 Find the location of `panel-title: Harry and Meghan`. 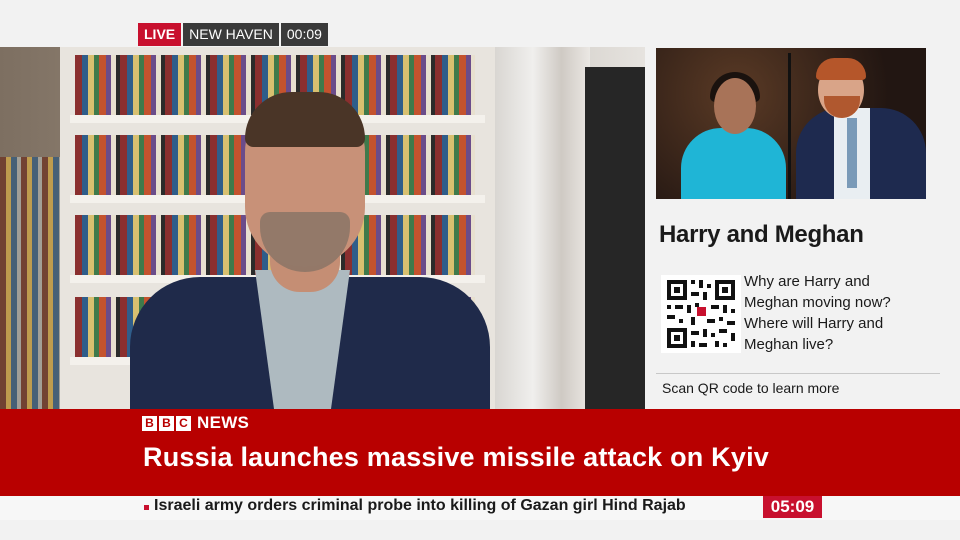

panel-title: Harry and Meghan is located at coordinates (761, 234).